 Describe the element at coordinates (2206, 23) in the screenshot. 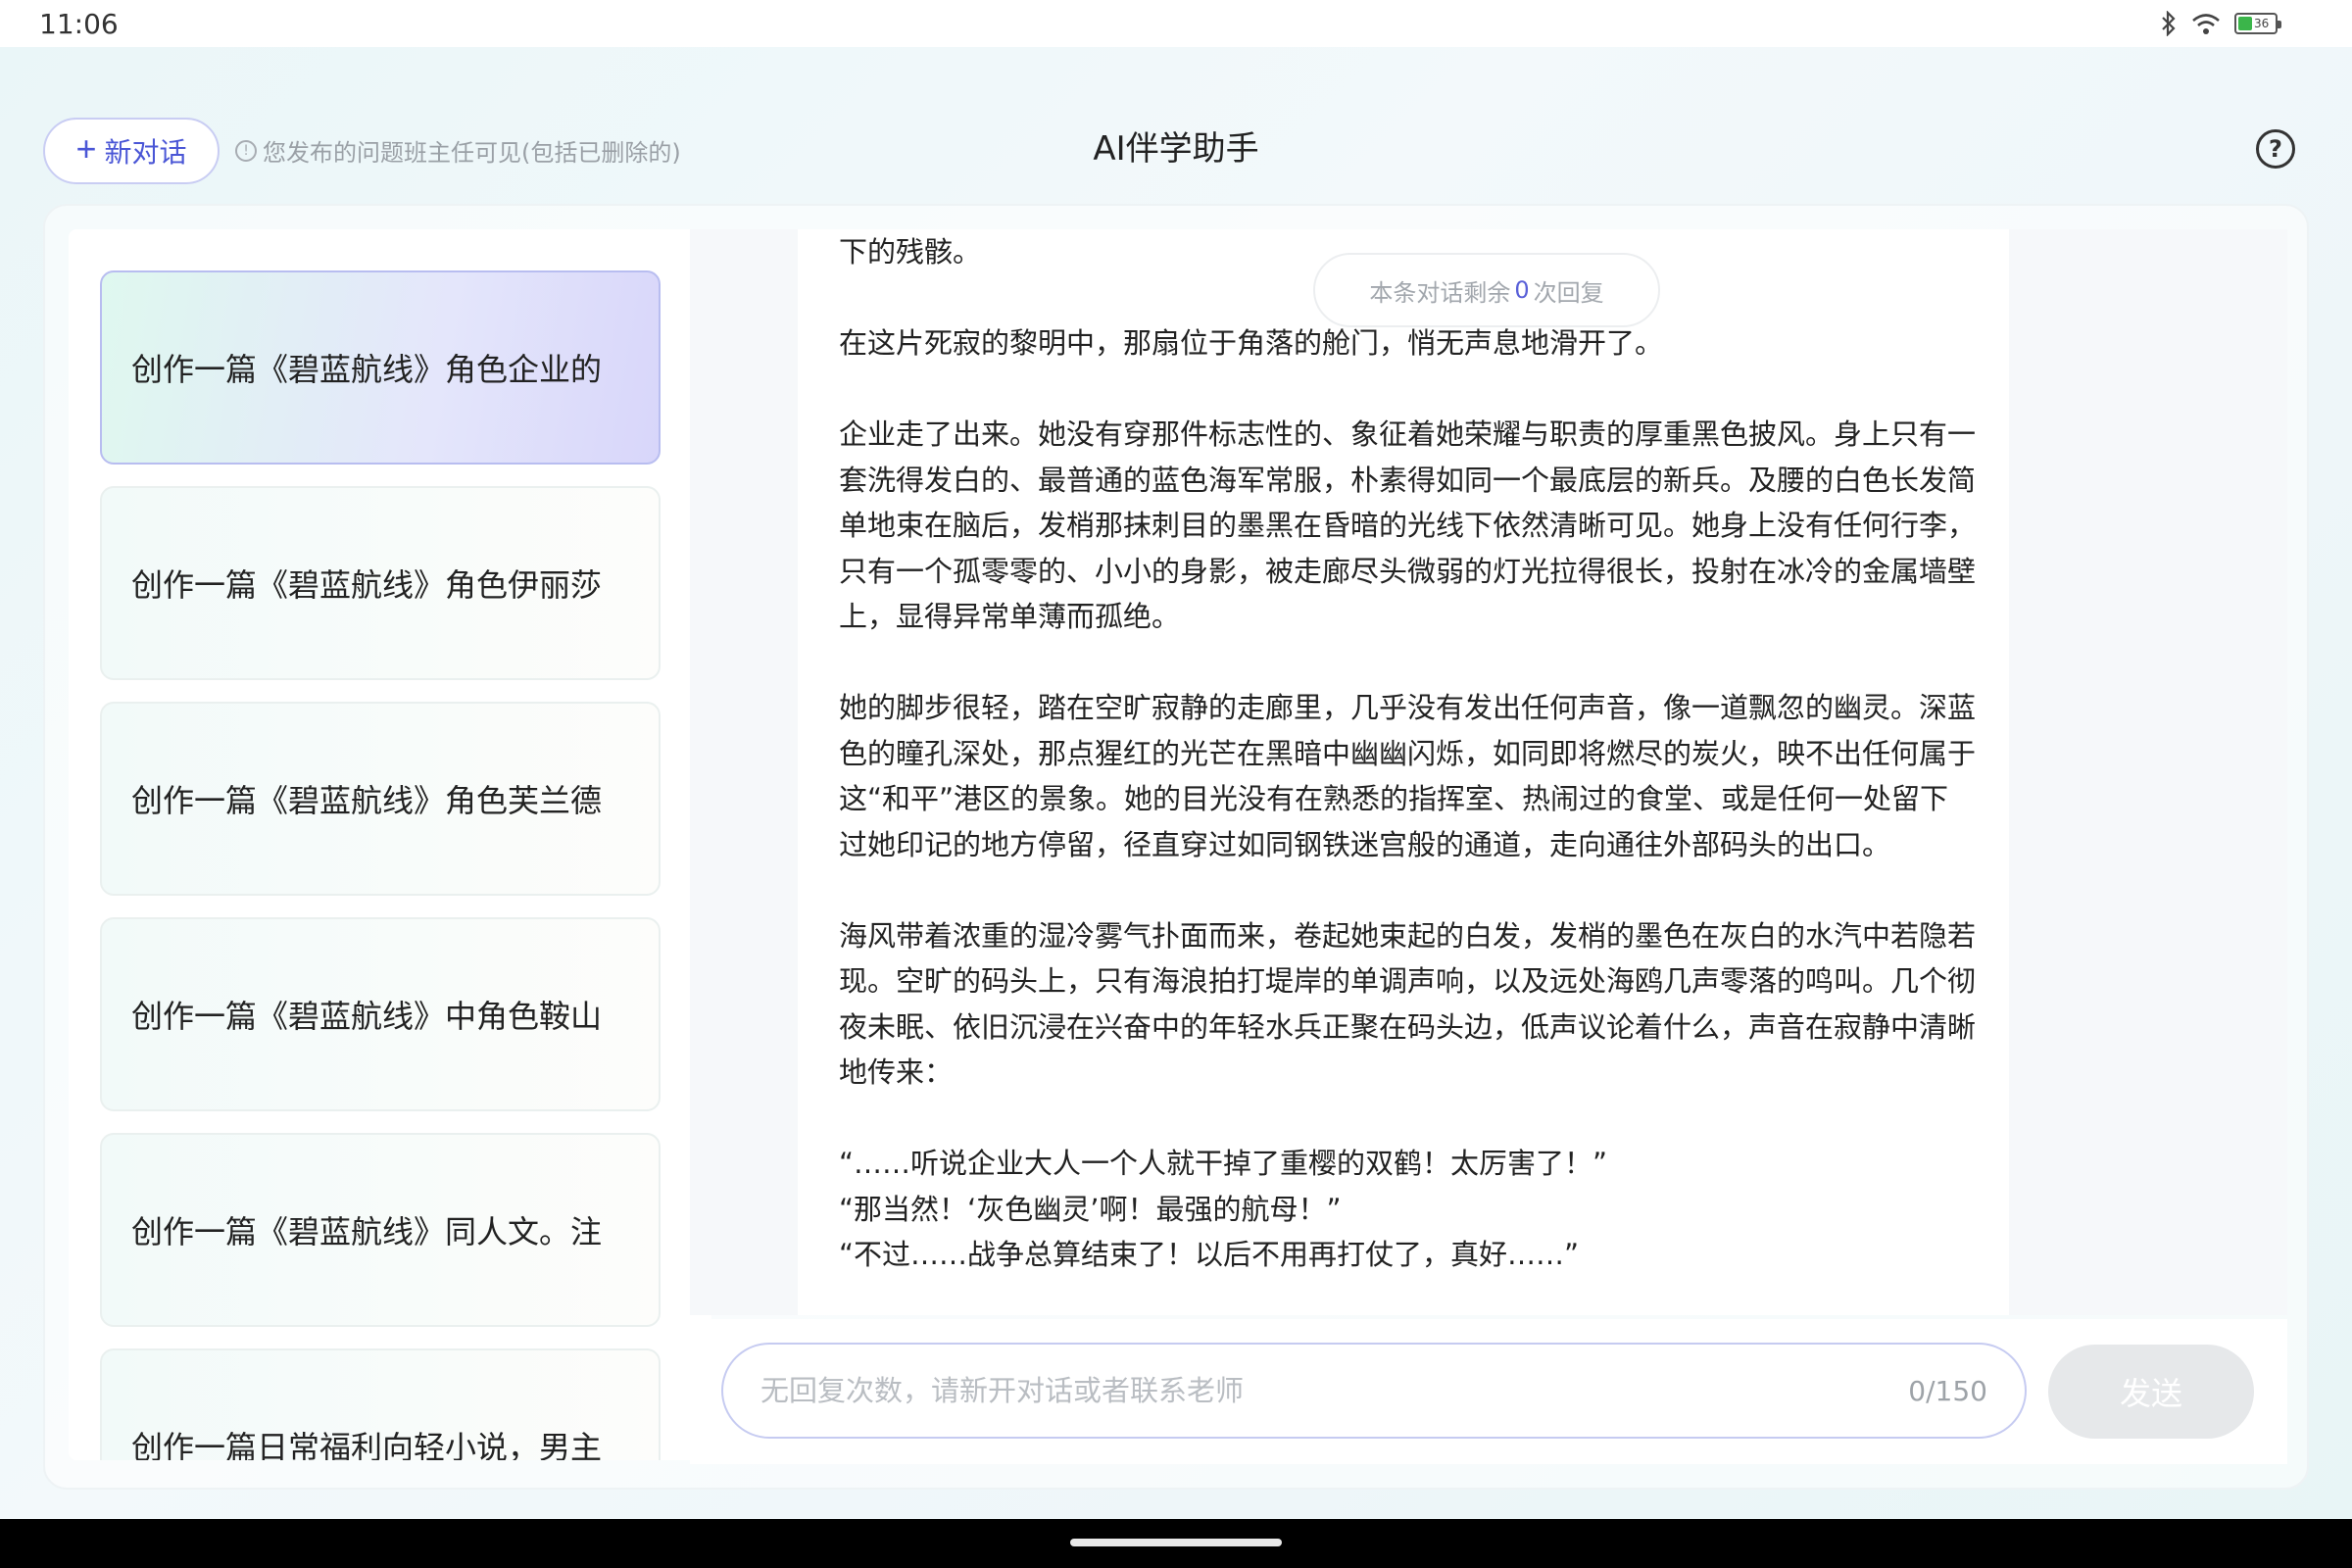

I see `wifi-icon` at that location.